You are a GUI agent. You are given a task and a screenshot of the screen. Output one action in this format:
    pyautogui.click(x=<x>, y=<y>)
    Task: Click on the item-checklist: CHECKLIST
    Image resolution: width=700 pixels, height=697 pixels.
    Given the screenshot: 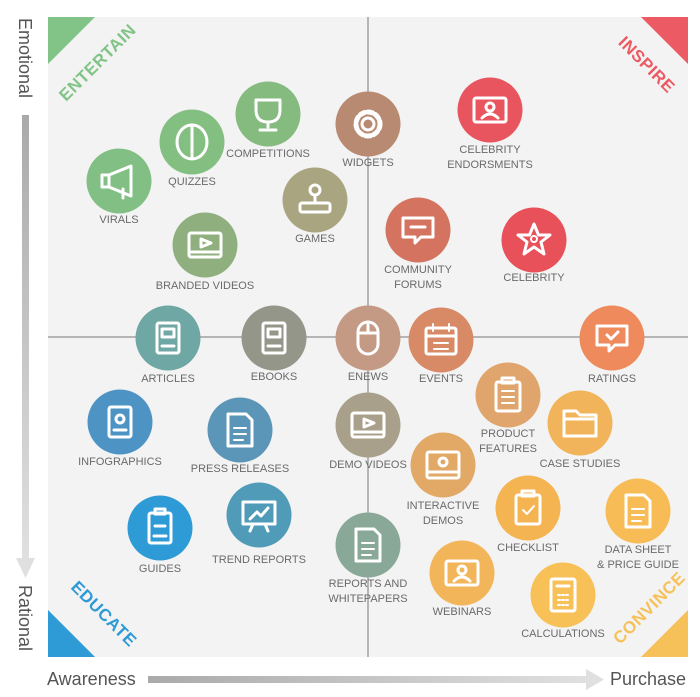 What is the action you would take?
    pyautogui.click(x=528, y=514)
    